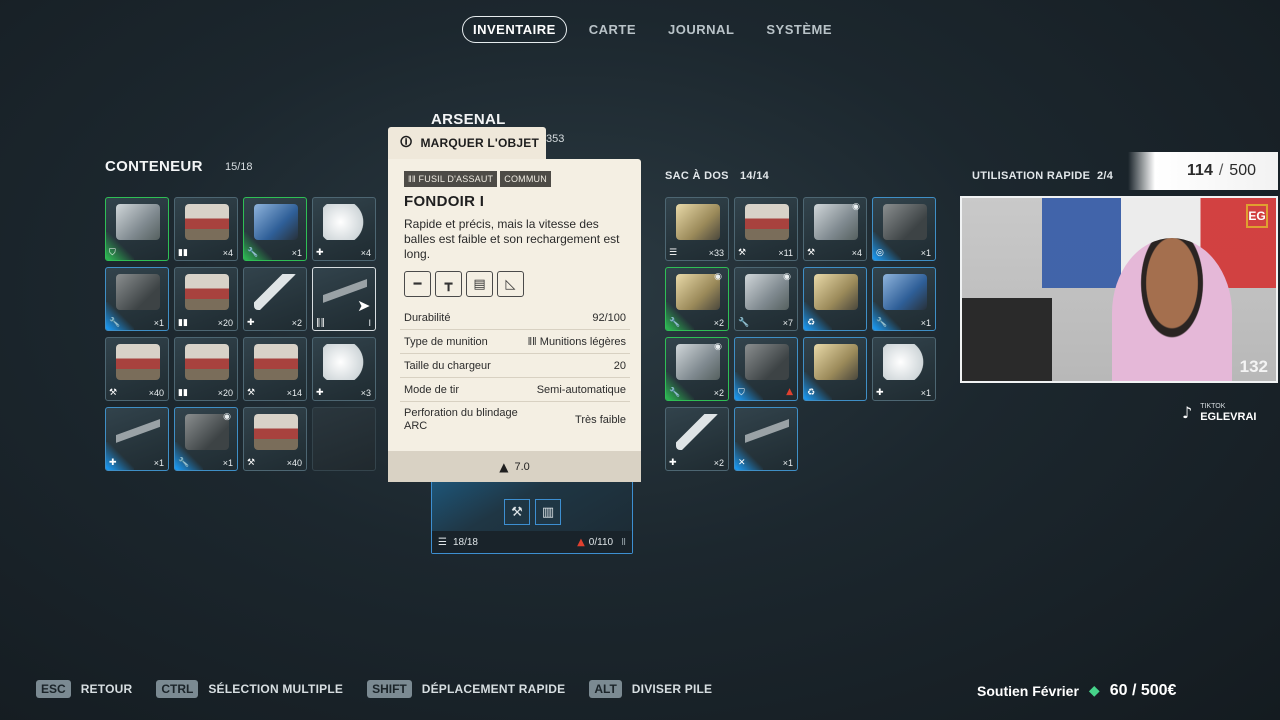 This screenshot has width=1280, height=720. I want to click on attachment-slot: ⚒, so click(517, 512).